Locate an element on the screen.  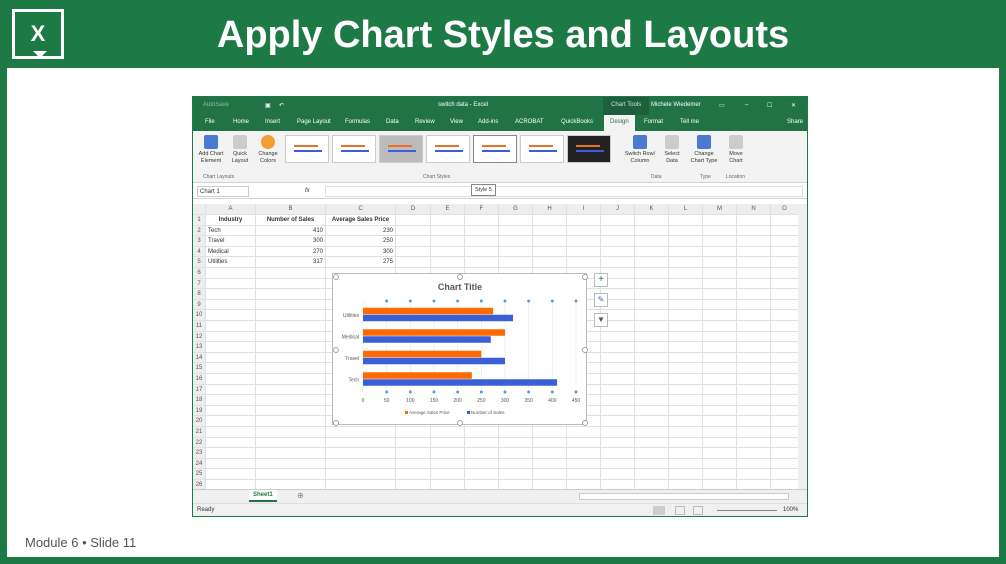
column-header: J is located at coordinates (618, 209).